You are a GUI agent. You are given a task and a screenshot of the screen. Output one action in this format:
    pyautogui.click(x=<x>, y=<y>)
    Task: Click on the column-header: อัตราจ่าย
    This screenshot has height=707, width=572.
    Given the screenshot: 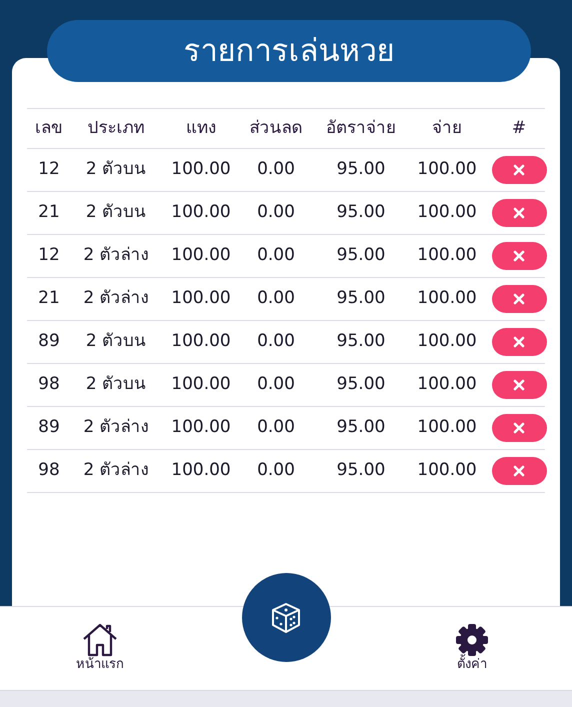 What is the action you would take?
    pyautogui.click(x=361, y=128)
    